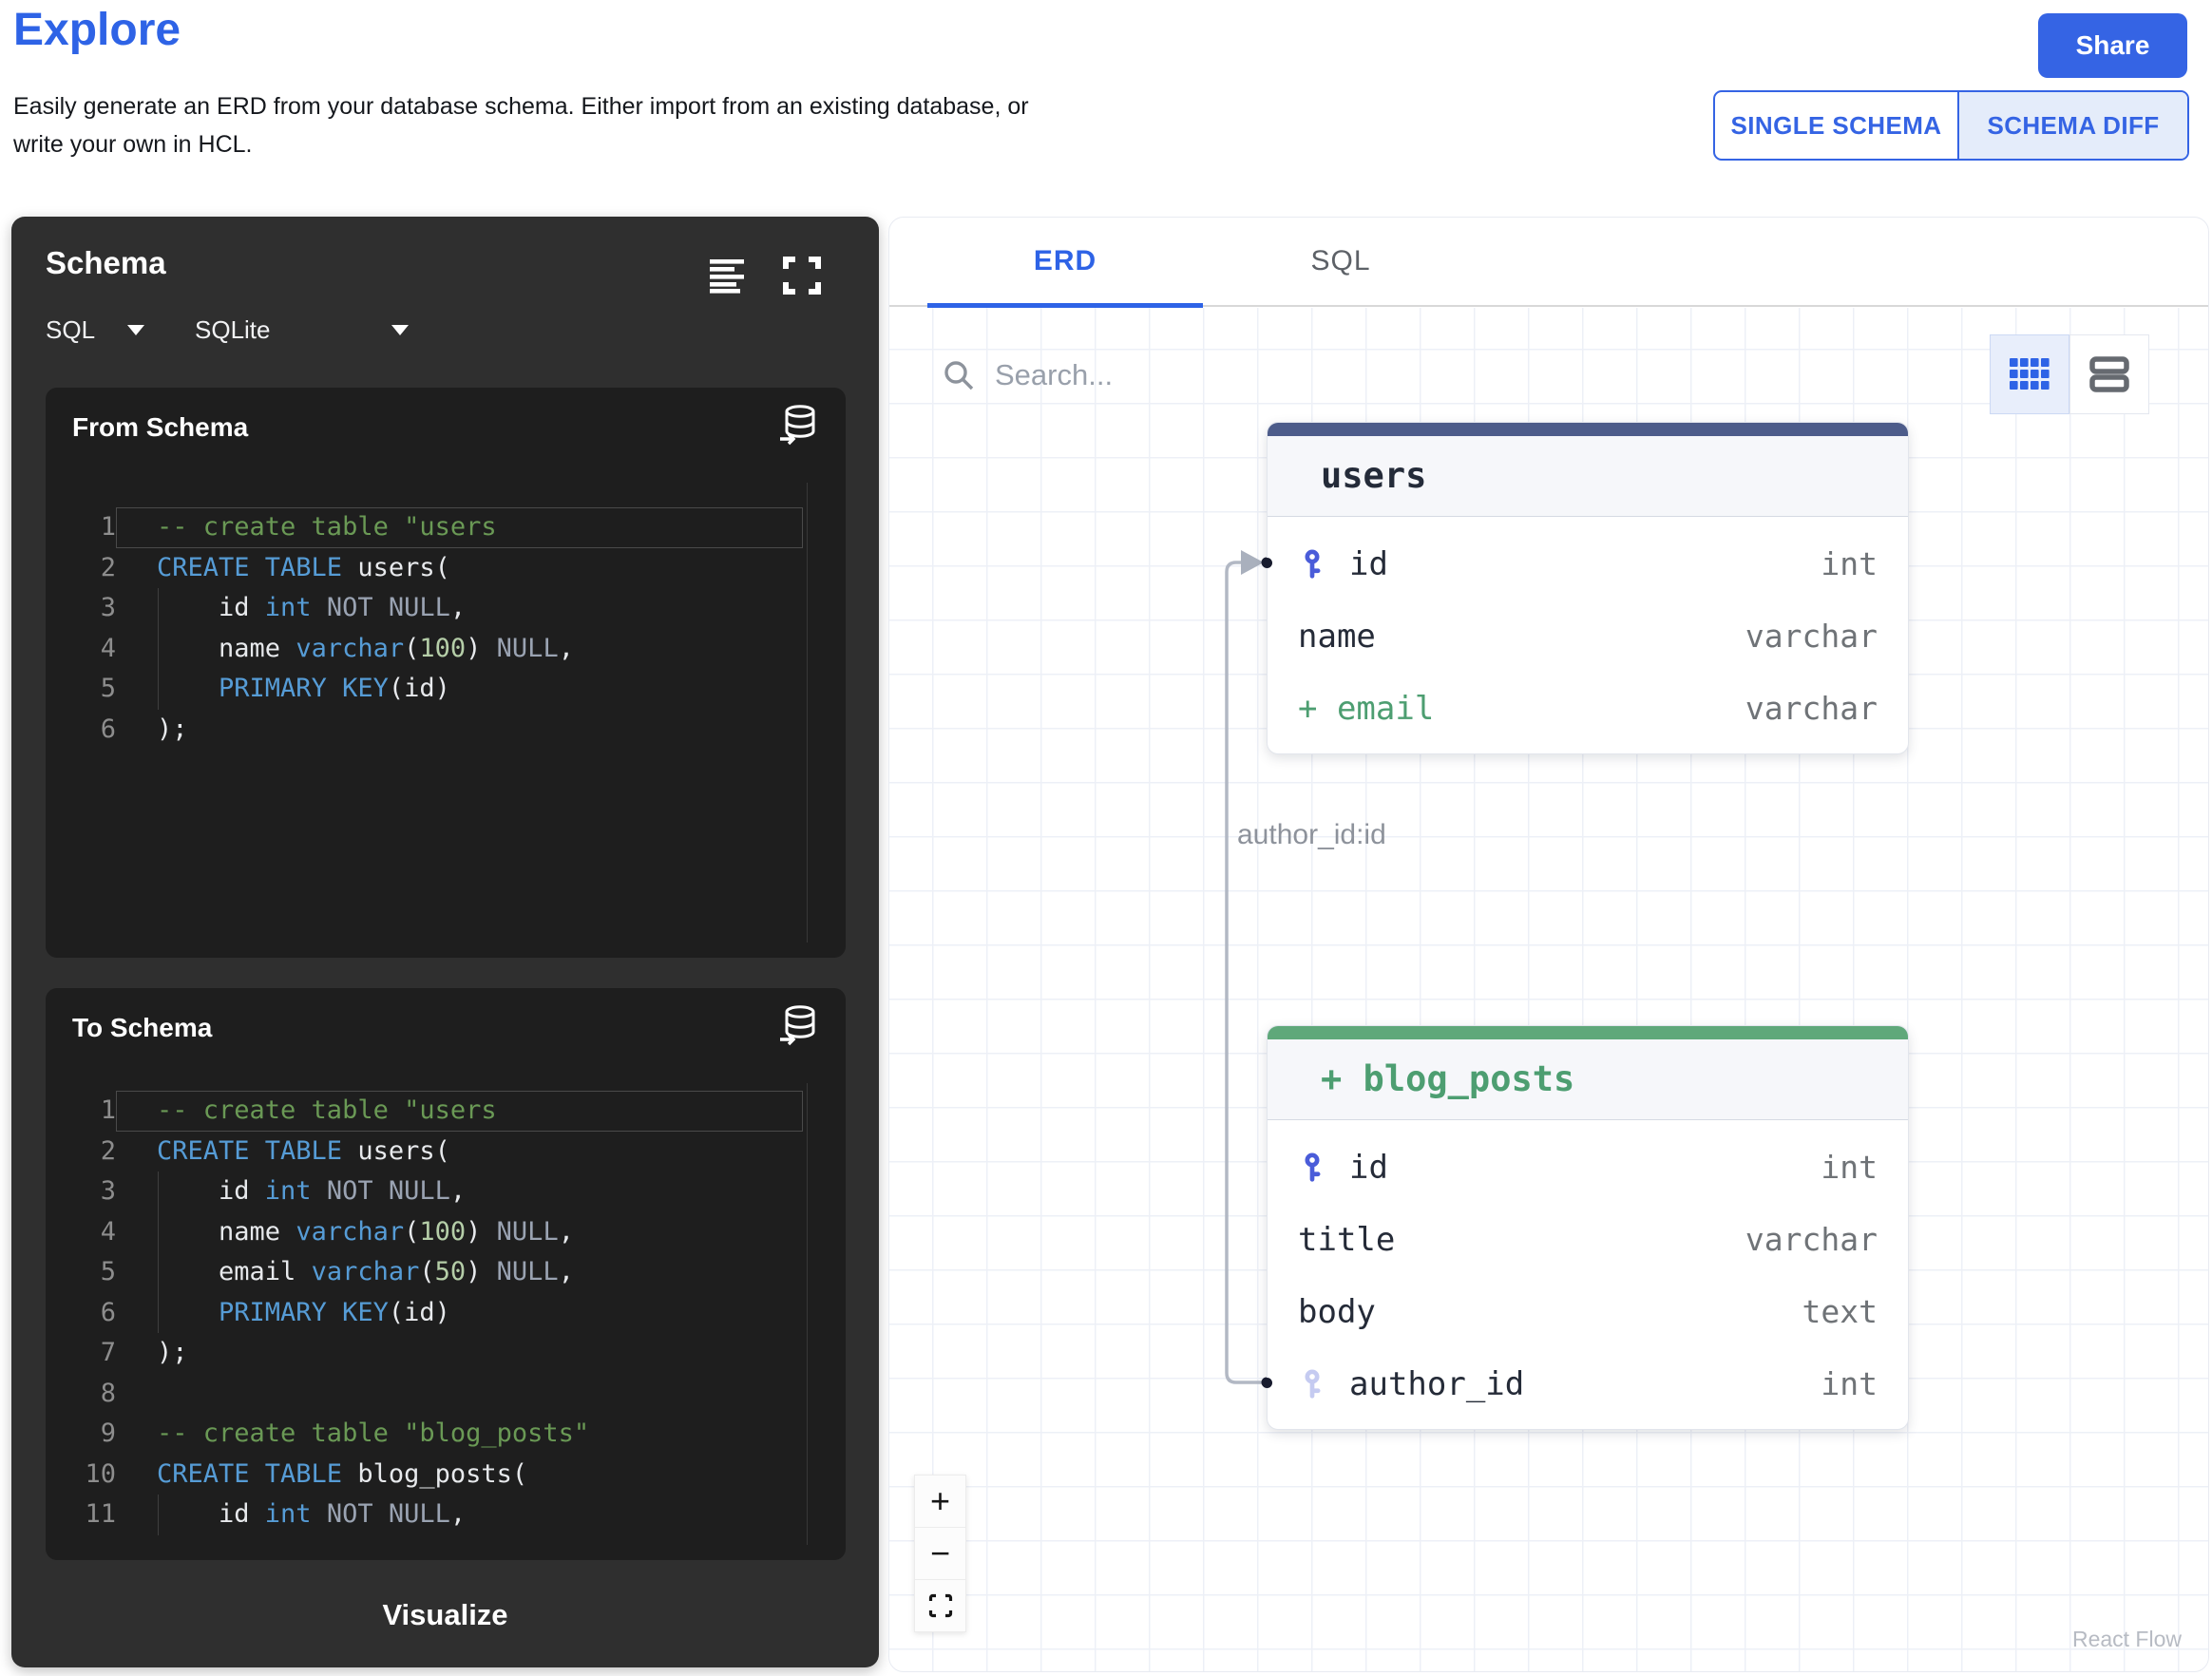 Image resolution: width=2212 pixels, height=1676 pixels. I want to click on line-number: 7, so click(108, 1352).